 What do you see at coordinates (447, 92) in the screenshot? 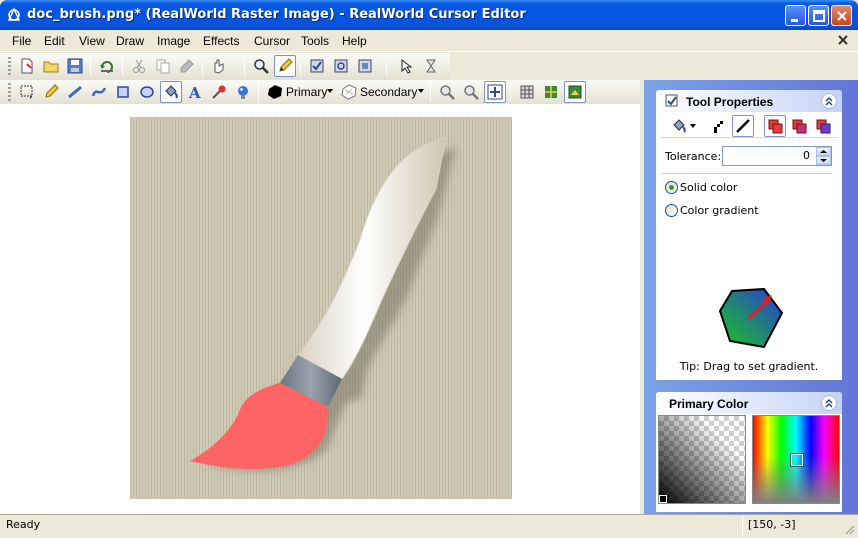
I see `zoom-in-icon` at bounding box center [447, 92].